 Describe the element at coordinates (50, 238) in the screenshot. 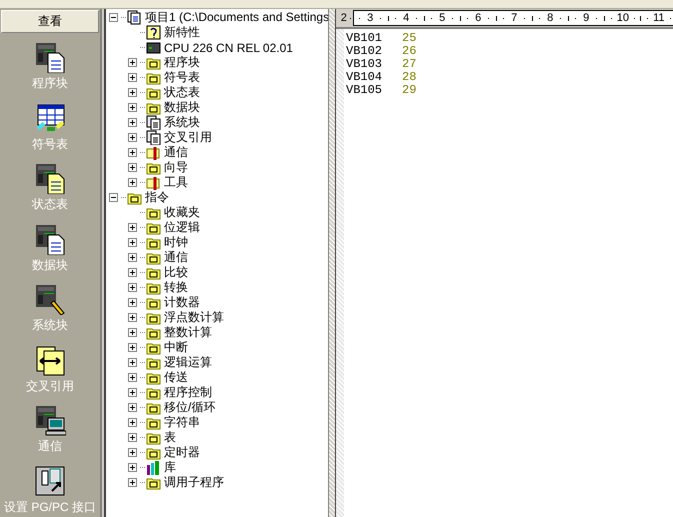

I see `data-icon` at that location.